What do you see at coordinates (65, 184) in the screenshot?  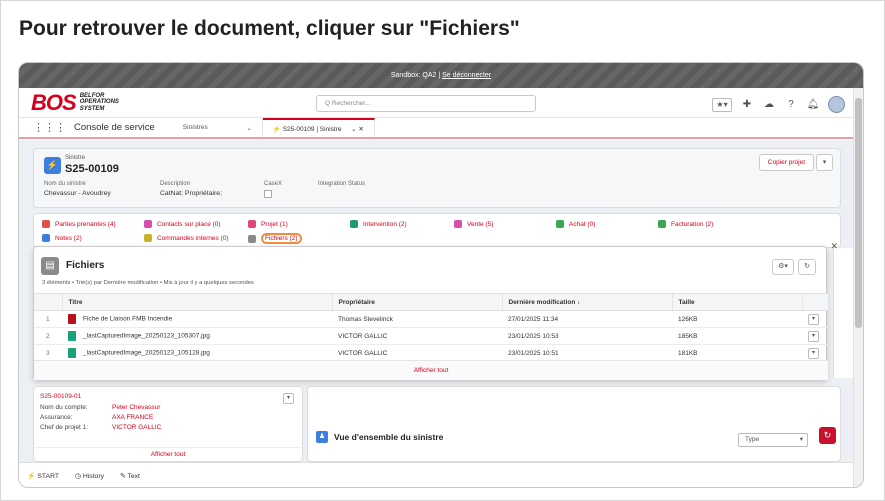 I see `field-label: Nom du sinistre` at bounding box center [65, 184].